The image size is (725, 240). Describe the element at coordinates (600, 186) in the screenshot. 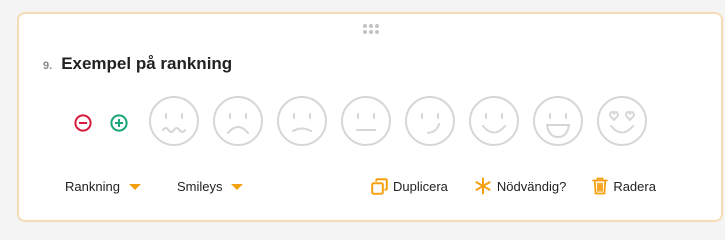

I see `trash-icon` at that location.